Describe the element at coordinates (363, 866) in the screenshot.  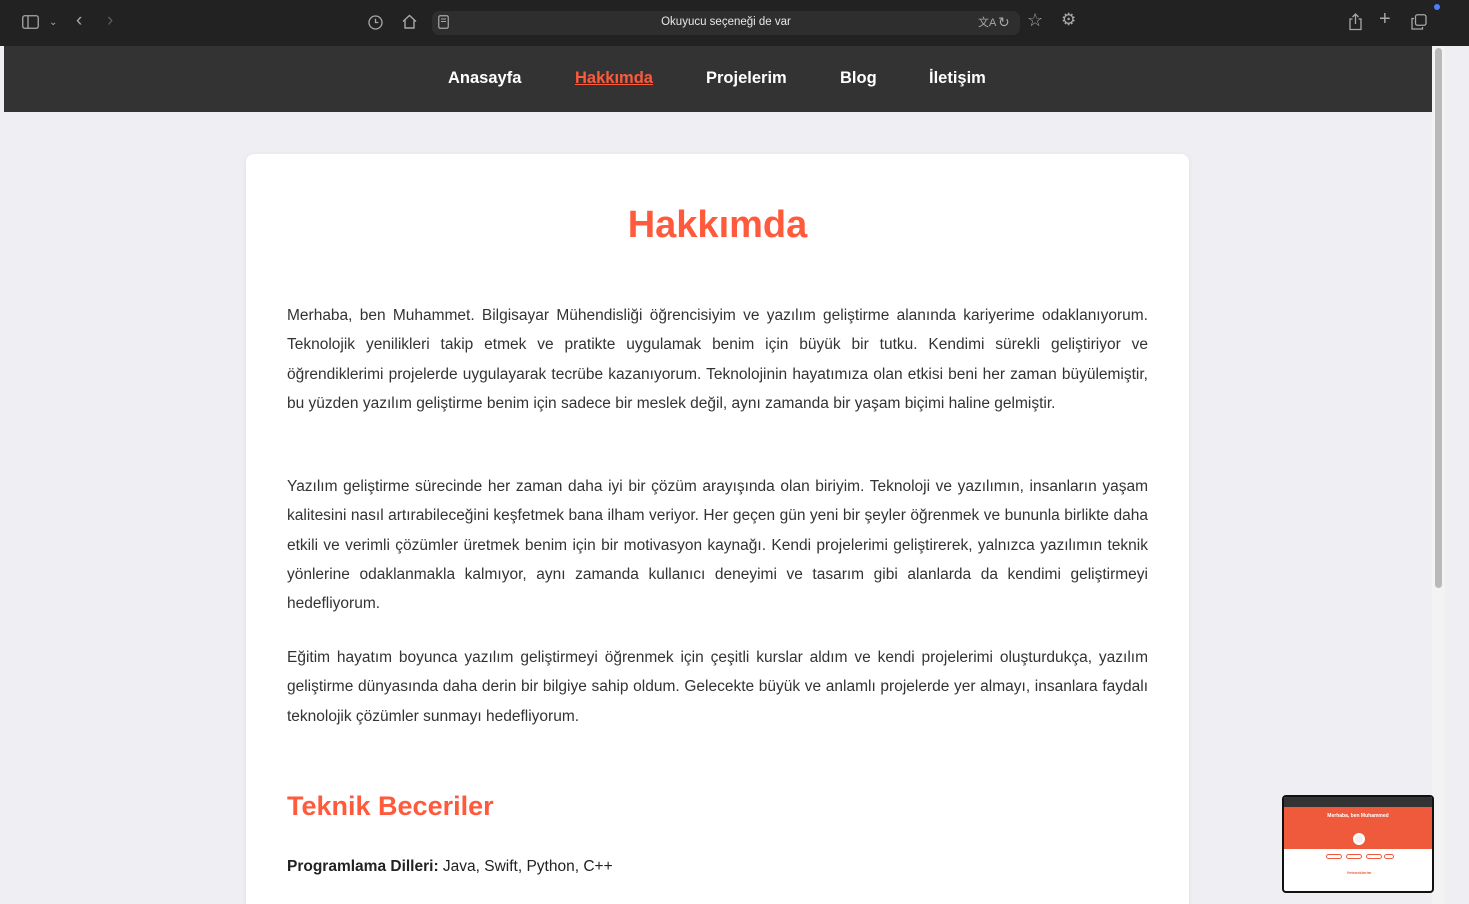
I see `skill-label: Programlama Dilleri:` at that location.